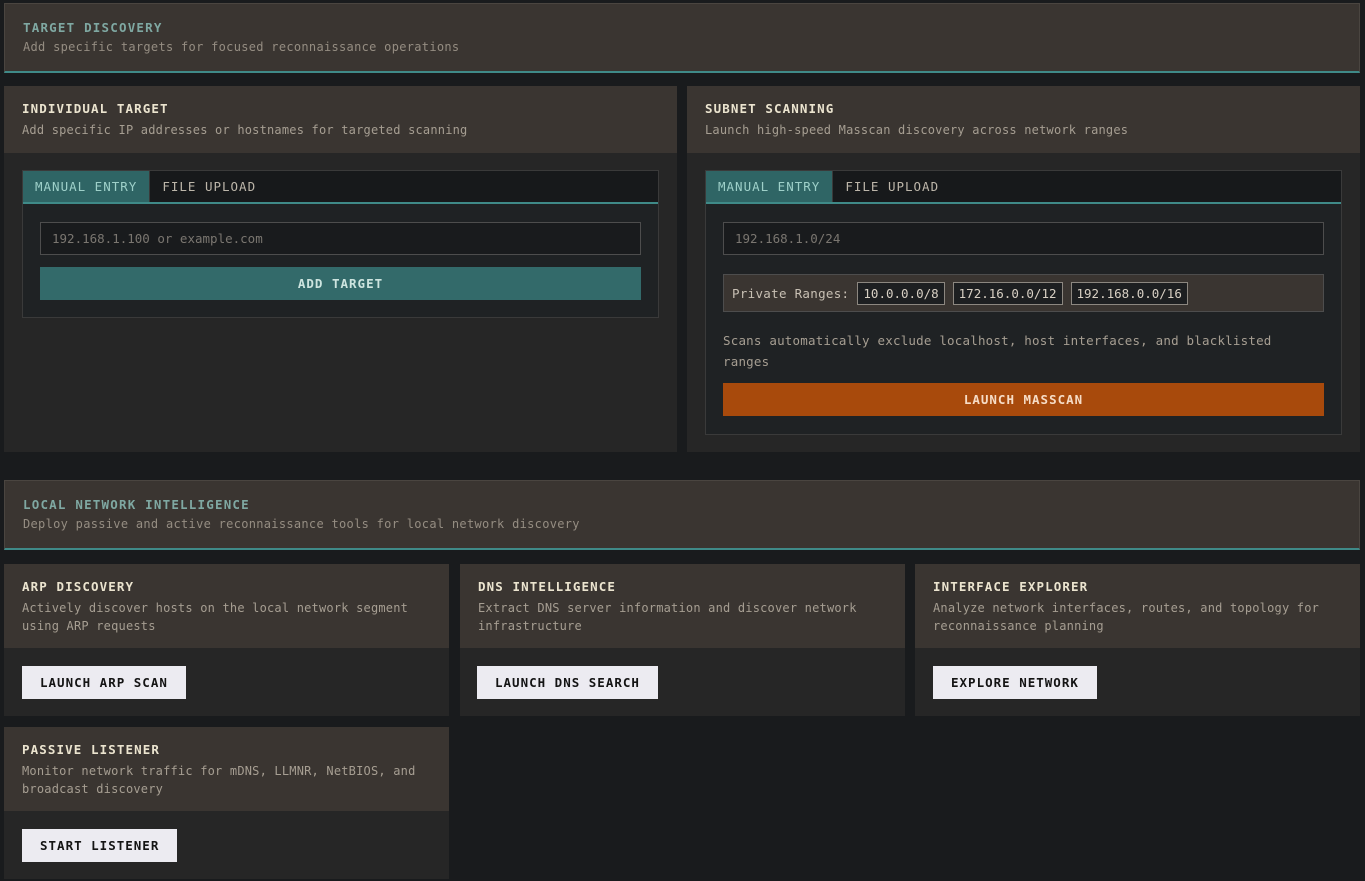  What do you see at coordinates (567, 682) in the screenshot?
I see `launch-dns-search-button: LAUNCH DNS SEARCH` at bounding box center [567, 682].